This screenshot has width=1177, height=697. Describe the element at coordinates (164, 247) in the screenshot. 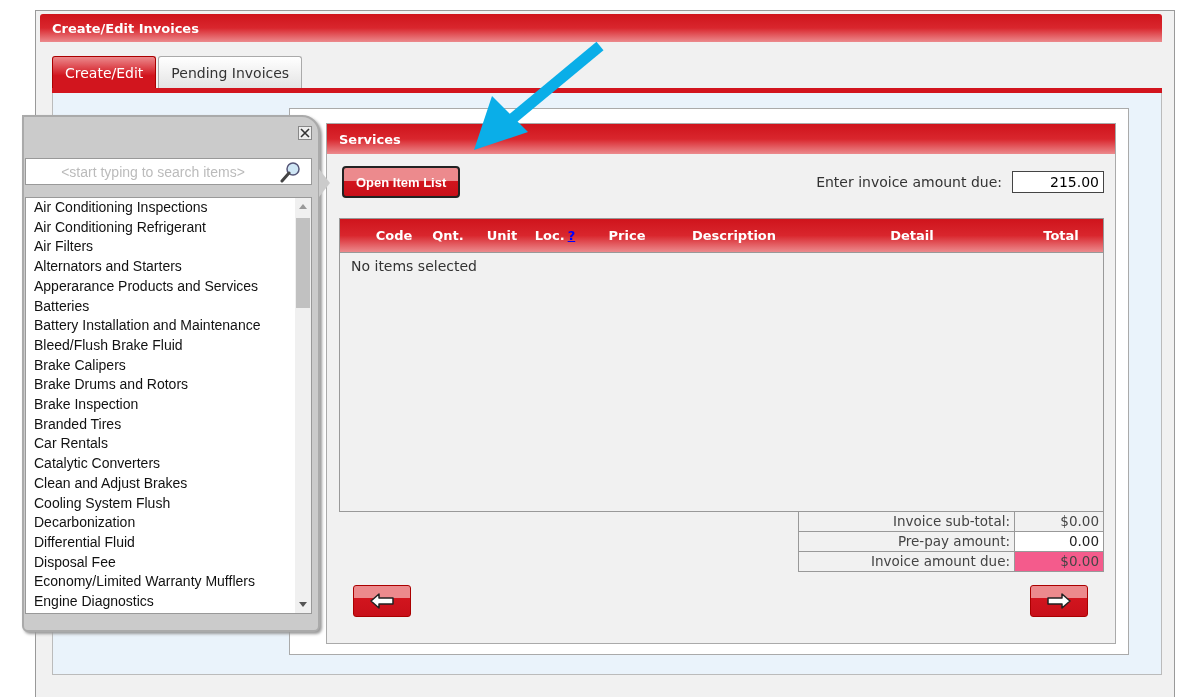

I see `list-item: Air Filters` at that location.